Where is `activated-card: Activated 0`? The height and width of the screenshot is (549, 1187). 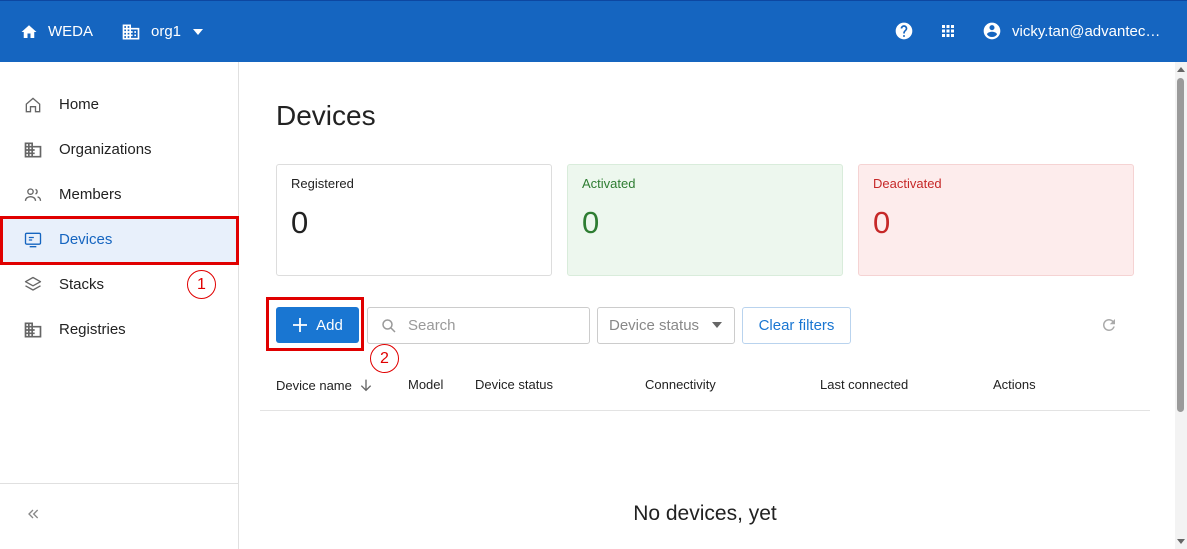
activated-card: Activated 0 is located at coordinates (705, 220).